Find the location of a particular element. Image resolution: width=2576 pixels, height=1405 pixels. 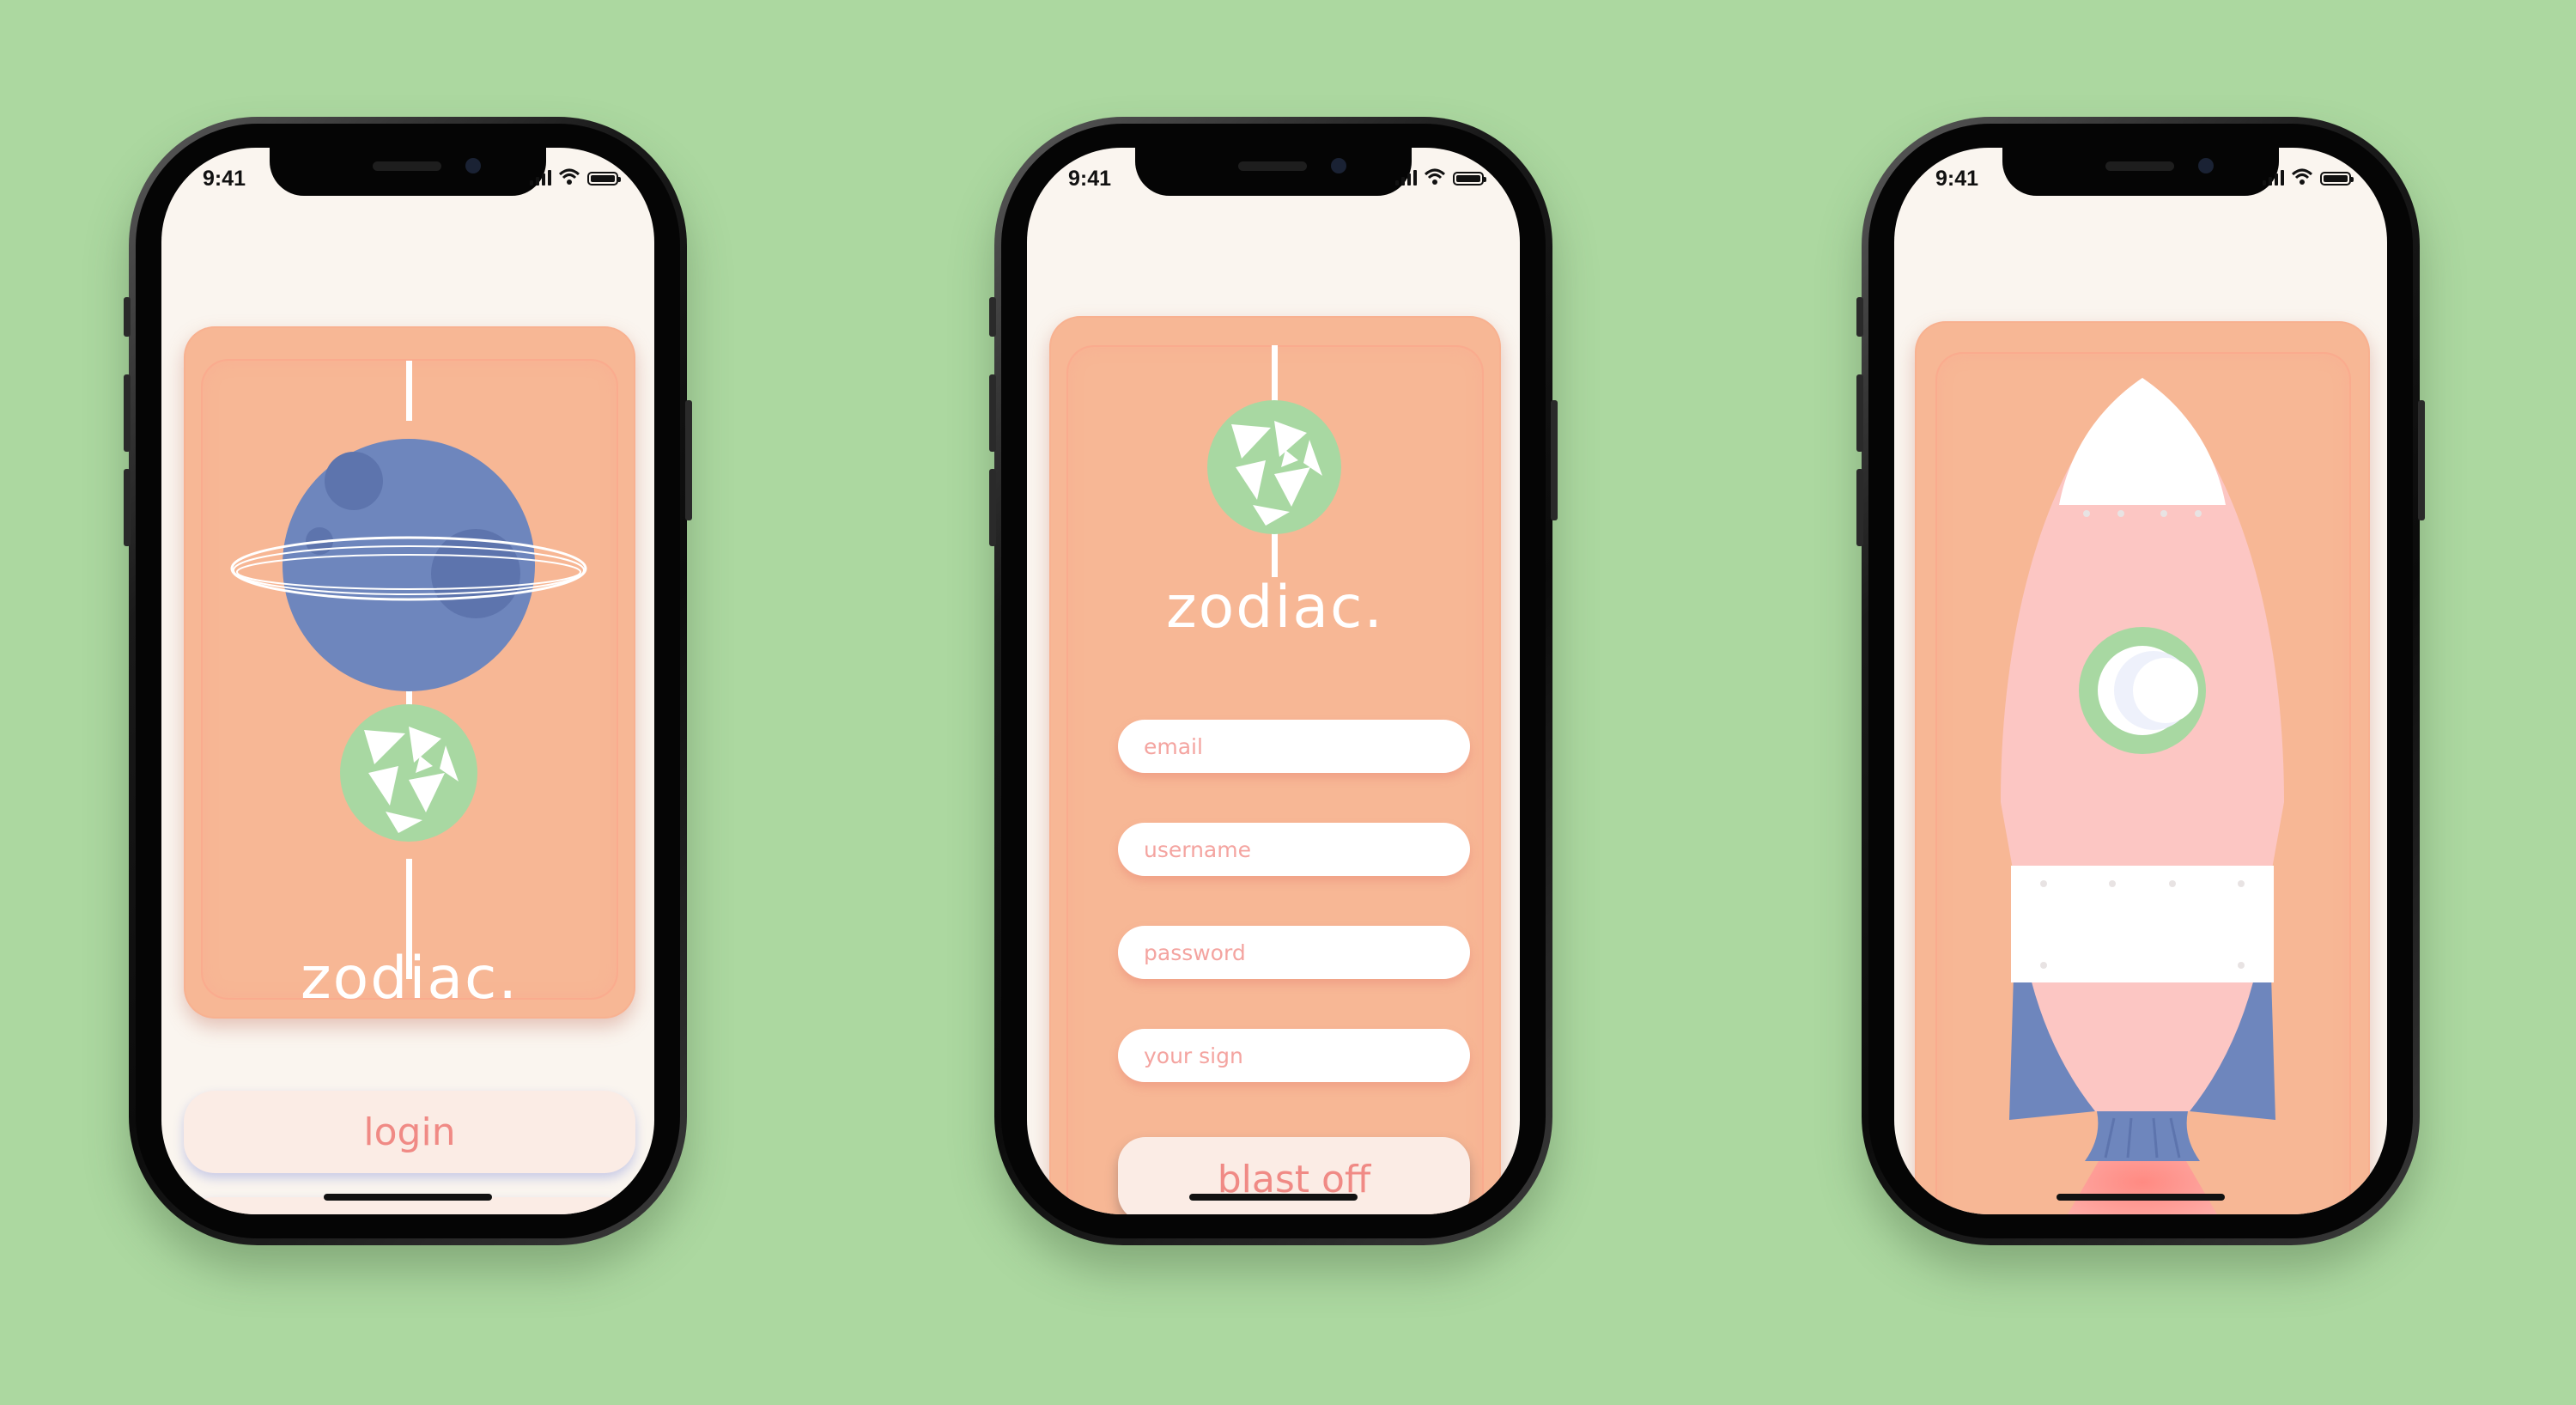

email-field: email is located at coordinates (1294, 746).